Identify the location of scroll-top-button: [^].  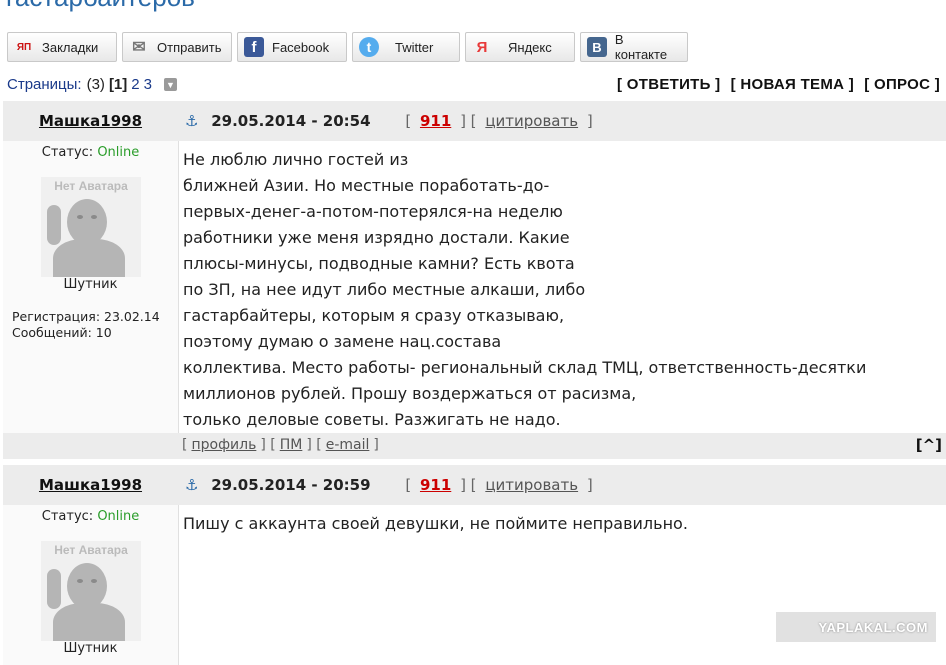
(929, 445).